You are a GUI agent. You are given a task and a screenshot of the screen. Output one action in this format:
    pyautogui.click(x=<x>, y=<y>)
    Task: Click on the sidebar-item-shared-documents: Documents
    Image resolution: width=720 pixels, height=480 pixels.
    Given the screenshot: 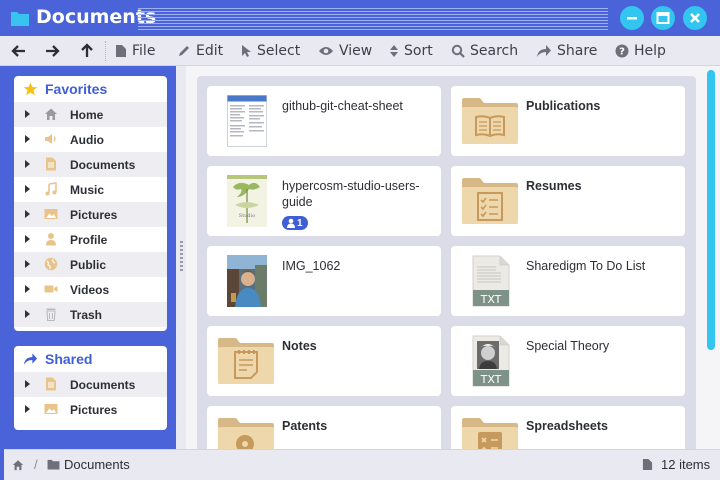 What is the action you would take?
    pyautogui.click(x=90, y=384)
    